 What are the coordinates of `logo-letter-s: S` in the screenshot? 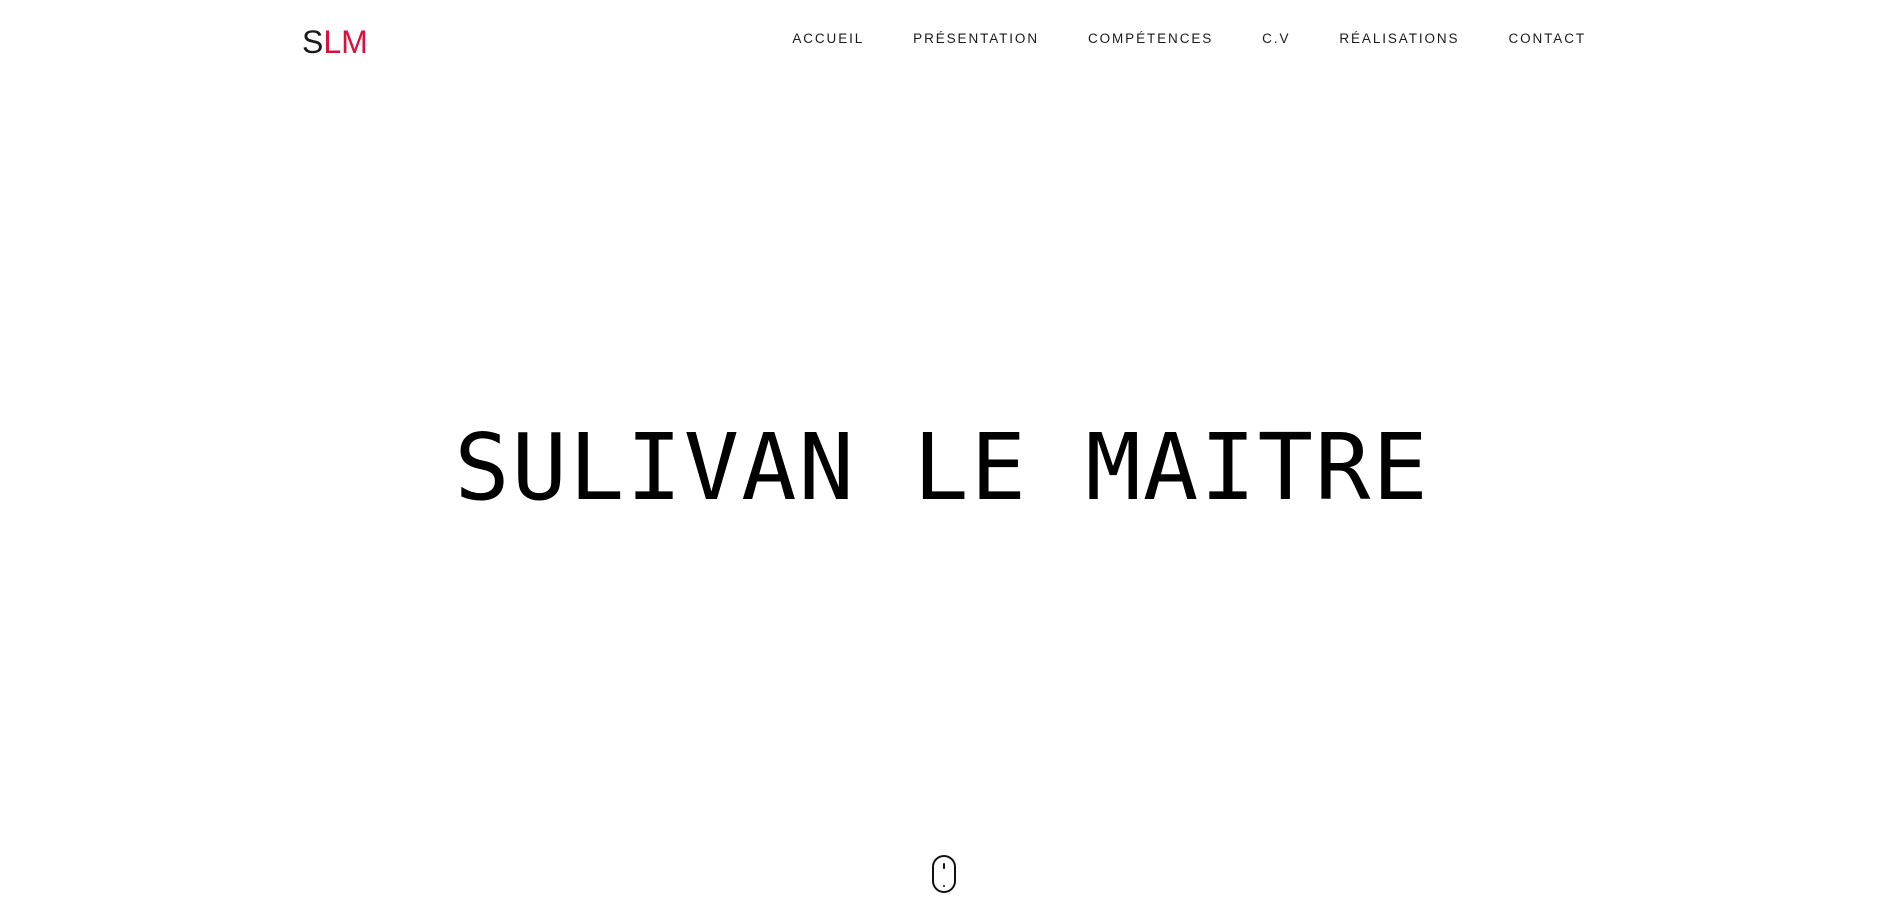 It's located at (313, 42).